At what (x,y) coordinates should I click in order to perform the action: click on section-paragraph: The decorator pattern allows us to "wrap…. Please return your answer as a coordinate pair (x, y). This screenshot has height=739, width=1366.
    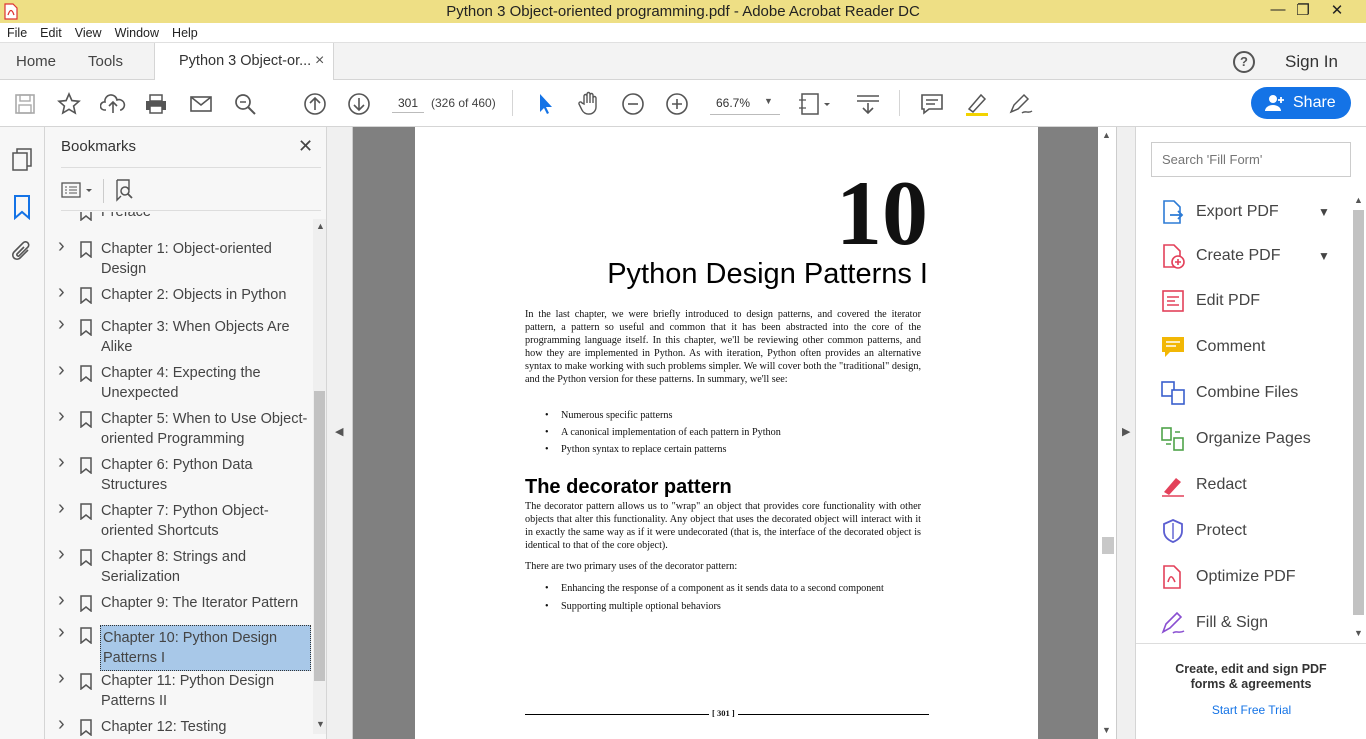
    Looking at the image, I should click on (723, 526).